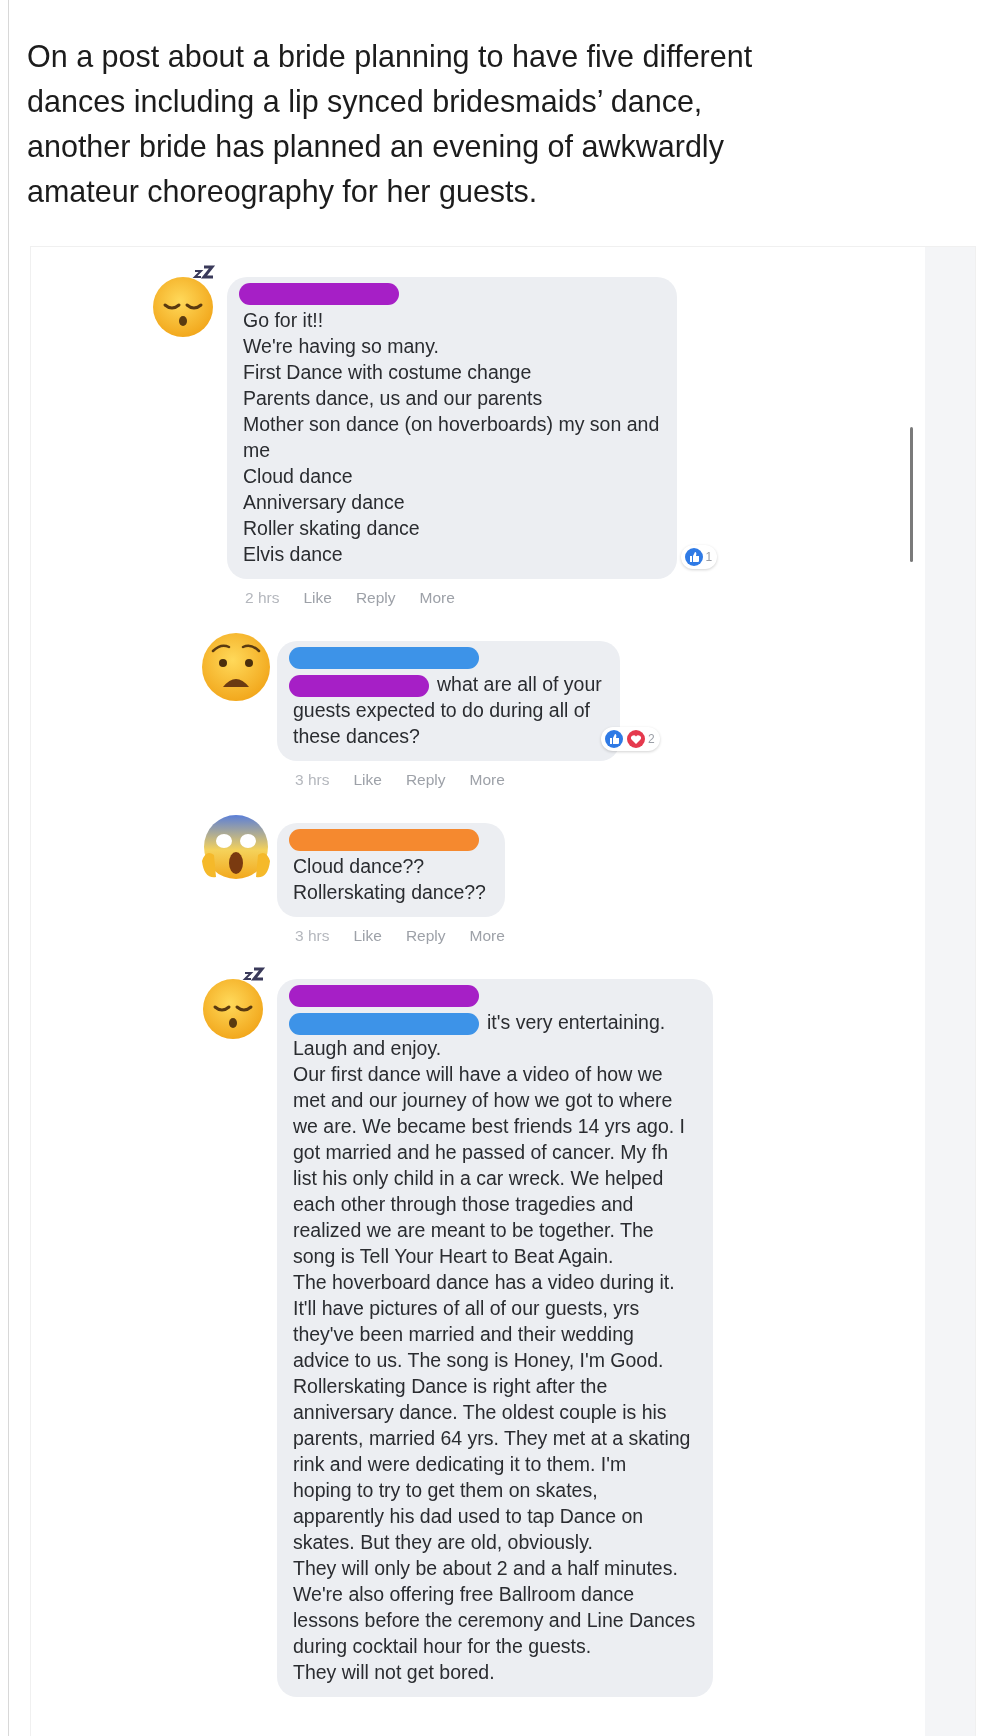 This screenshot has height=1736, width=1000. Describe the element at coordinates (447, 710) in the screenshot. I see `comment-text: what are all of your guests expected to do during all of these dances?` at that location.